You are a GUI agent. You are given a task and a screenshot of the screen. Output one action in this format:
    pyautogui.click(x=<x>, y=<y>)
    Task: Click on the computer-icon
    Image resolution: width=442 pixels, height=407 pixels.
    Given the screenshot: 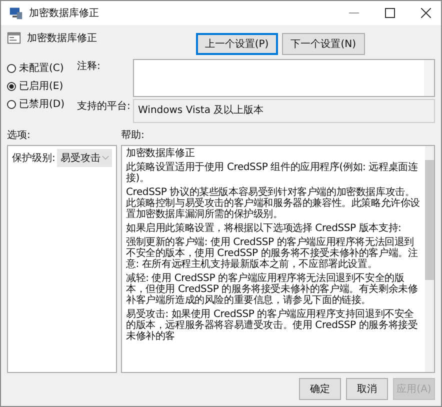 What is the action you would take?
    pyautogui.click(x=16, y=13)
    